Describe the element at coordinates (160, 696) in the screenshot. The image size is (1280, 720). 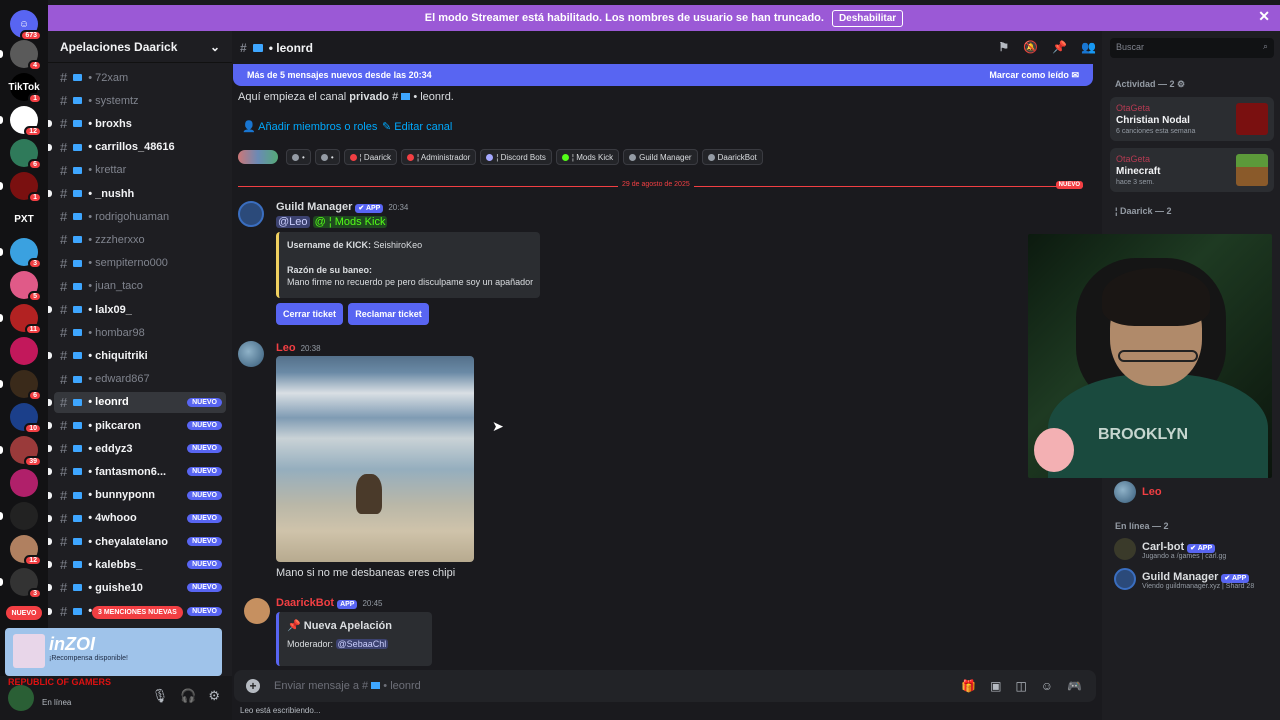
I see `microphone-icon: 🎙` at that location.